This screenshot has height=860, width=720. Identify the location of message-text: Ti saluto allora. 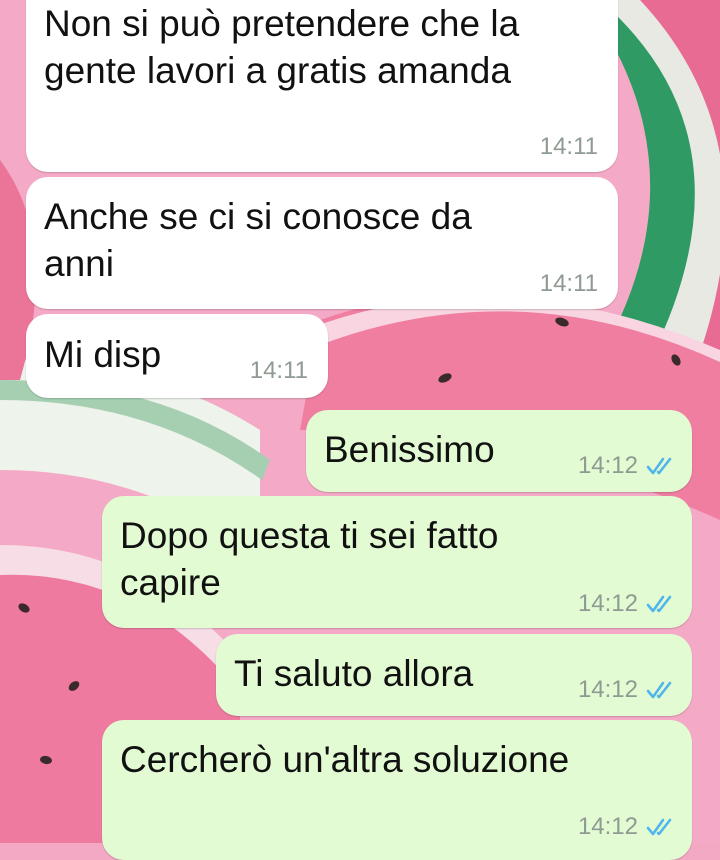
(354, 673).